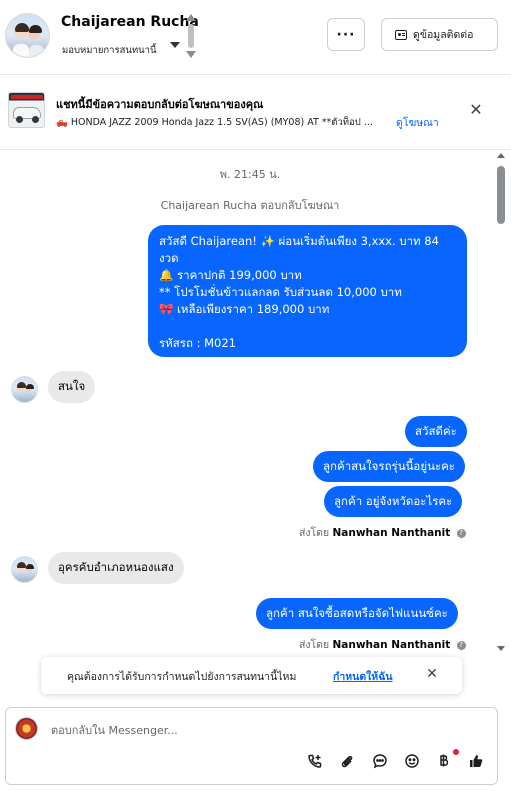  I want to click on header-scroll-control, so click(191, 36).